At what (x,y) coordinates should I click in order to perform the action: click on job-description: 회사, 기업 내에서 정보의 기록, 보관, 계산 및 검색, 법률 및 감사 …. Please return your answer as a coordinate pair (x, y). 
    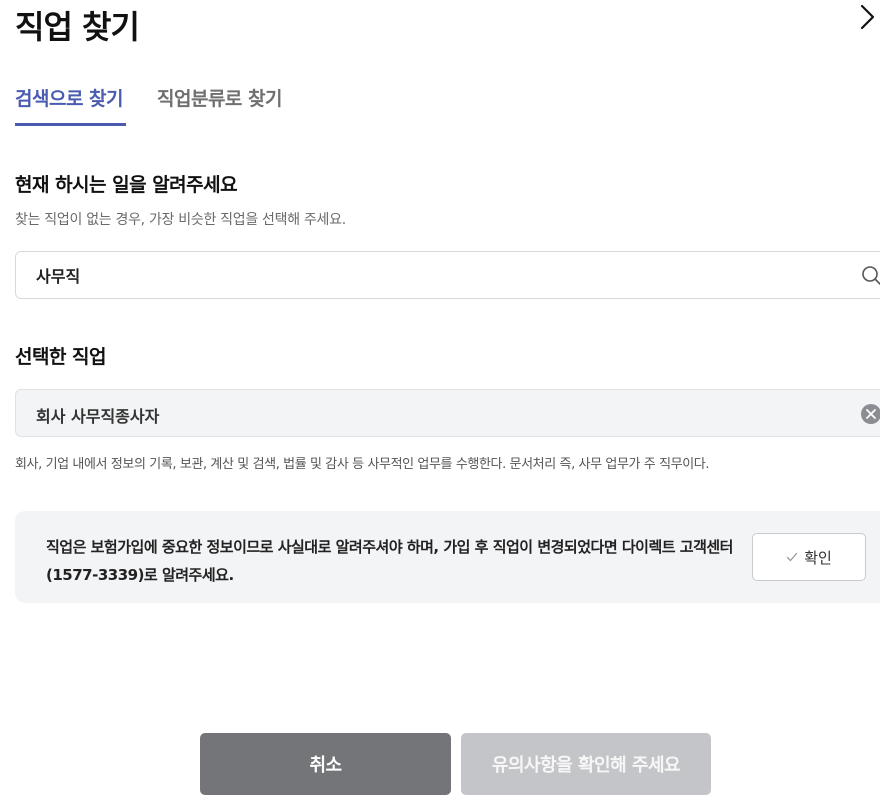
    Looking at the image, I should click on (362, 464).